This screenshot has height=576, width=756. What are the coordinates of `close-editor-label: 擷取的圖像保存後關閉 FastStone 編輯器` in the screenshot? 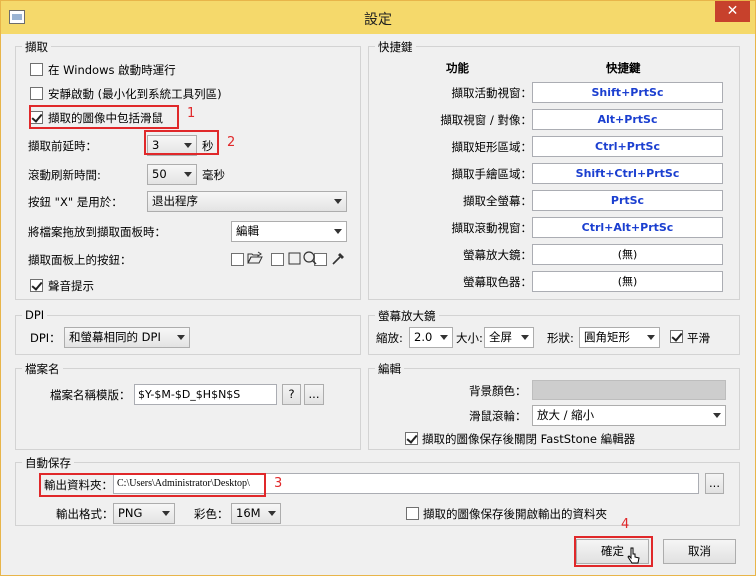 It's located at (529, 439).